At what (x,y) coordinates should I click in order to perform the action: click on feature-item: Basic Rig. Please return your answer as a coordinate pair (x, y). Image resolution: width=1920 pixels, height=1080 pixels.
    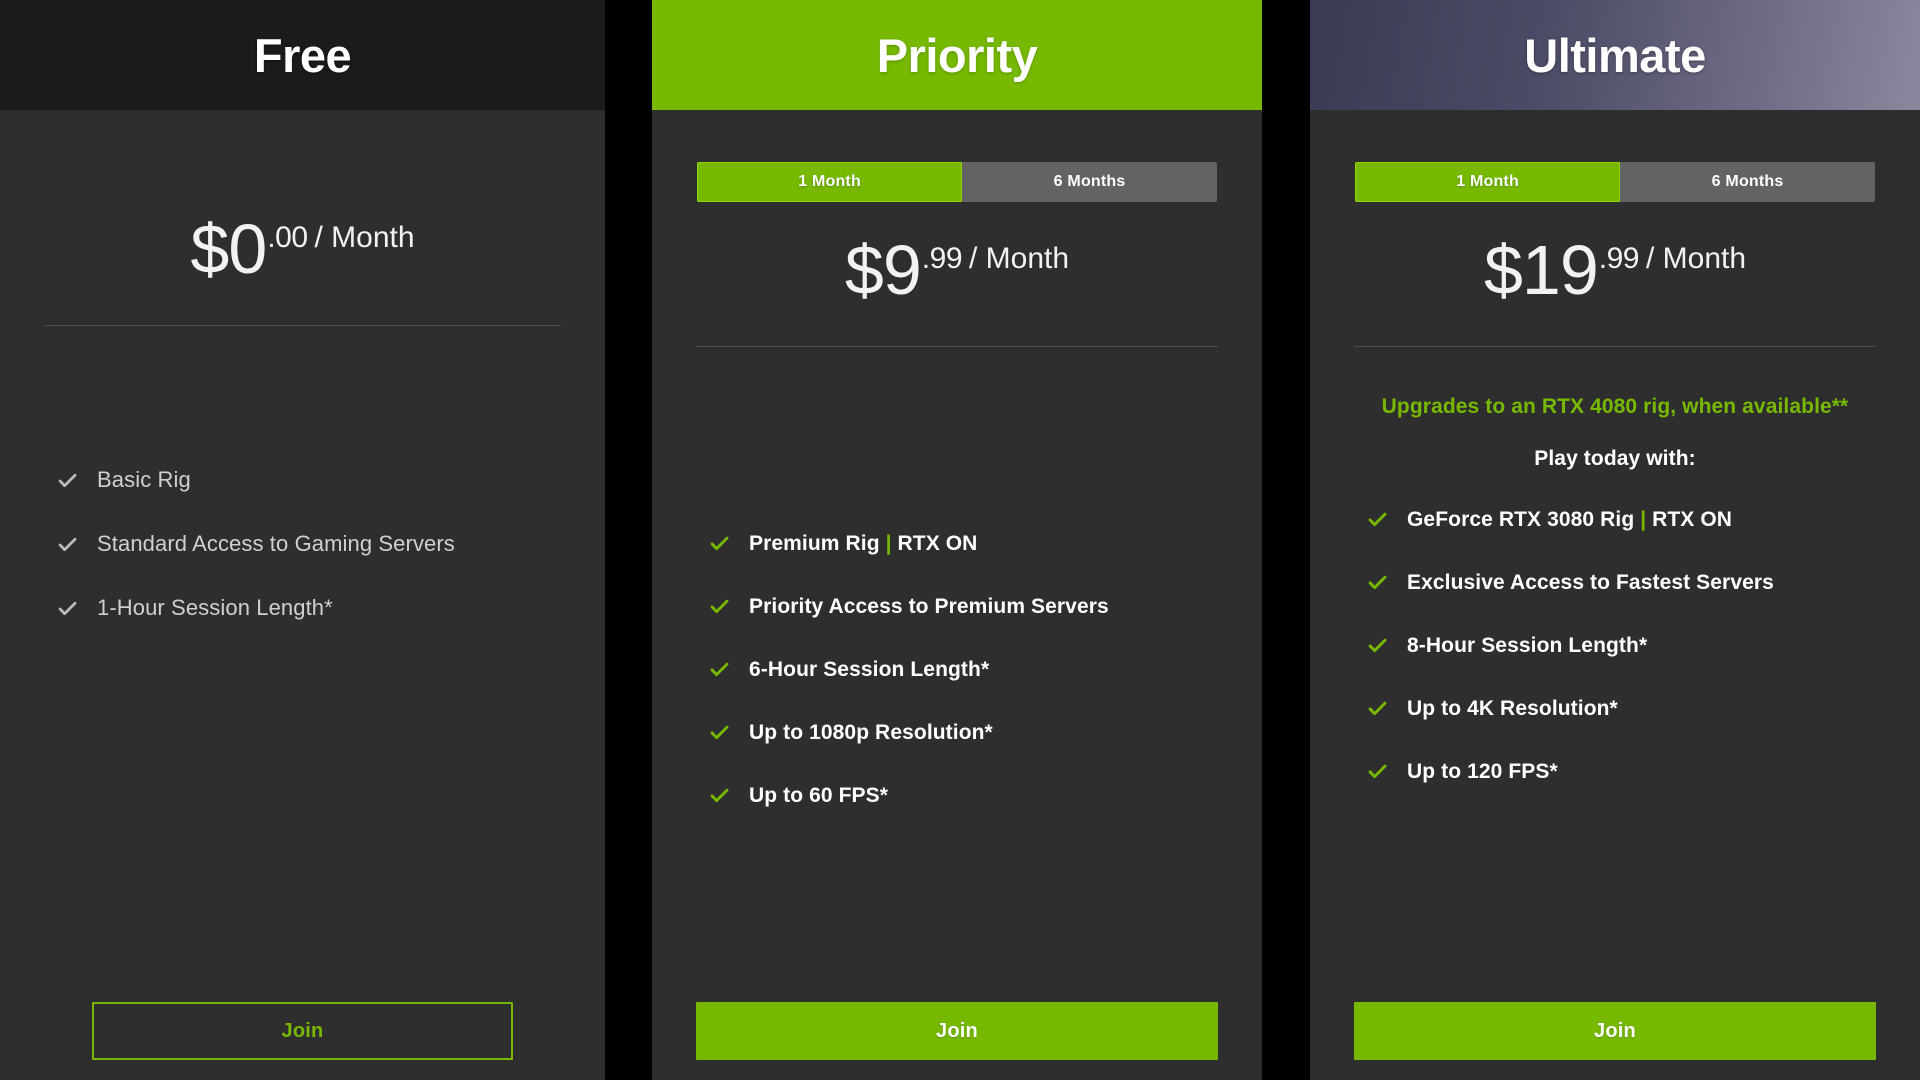
    Looking at the image, I should click on (309, 480).